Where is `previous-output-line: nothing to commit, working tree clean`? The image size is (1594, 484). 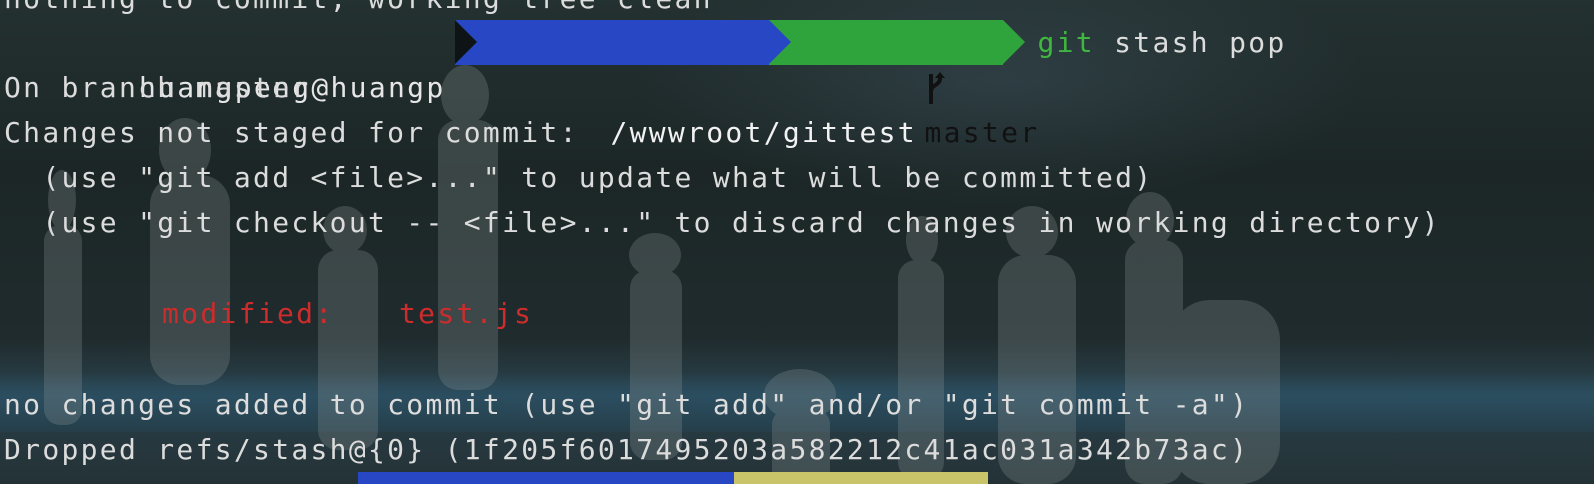
previous-output-line: nothing to commit, working tree clean is located at coordinates (358, 10).